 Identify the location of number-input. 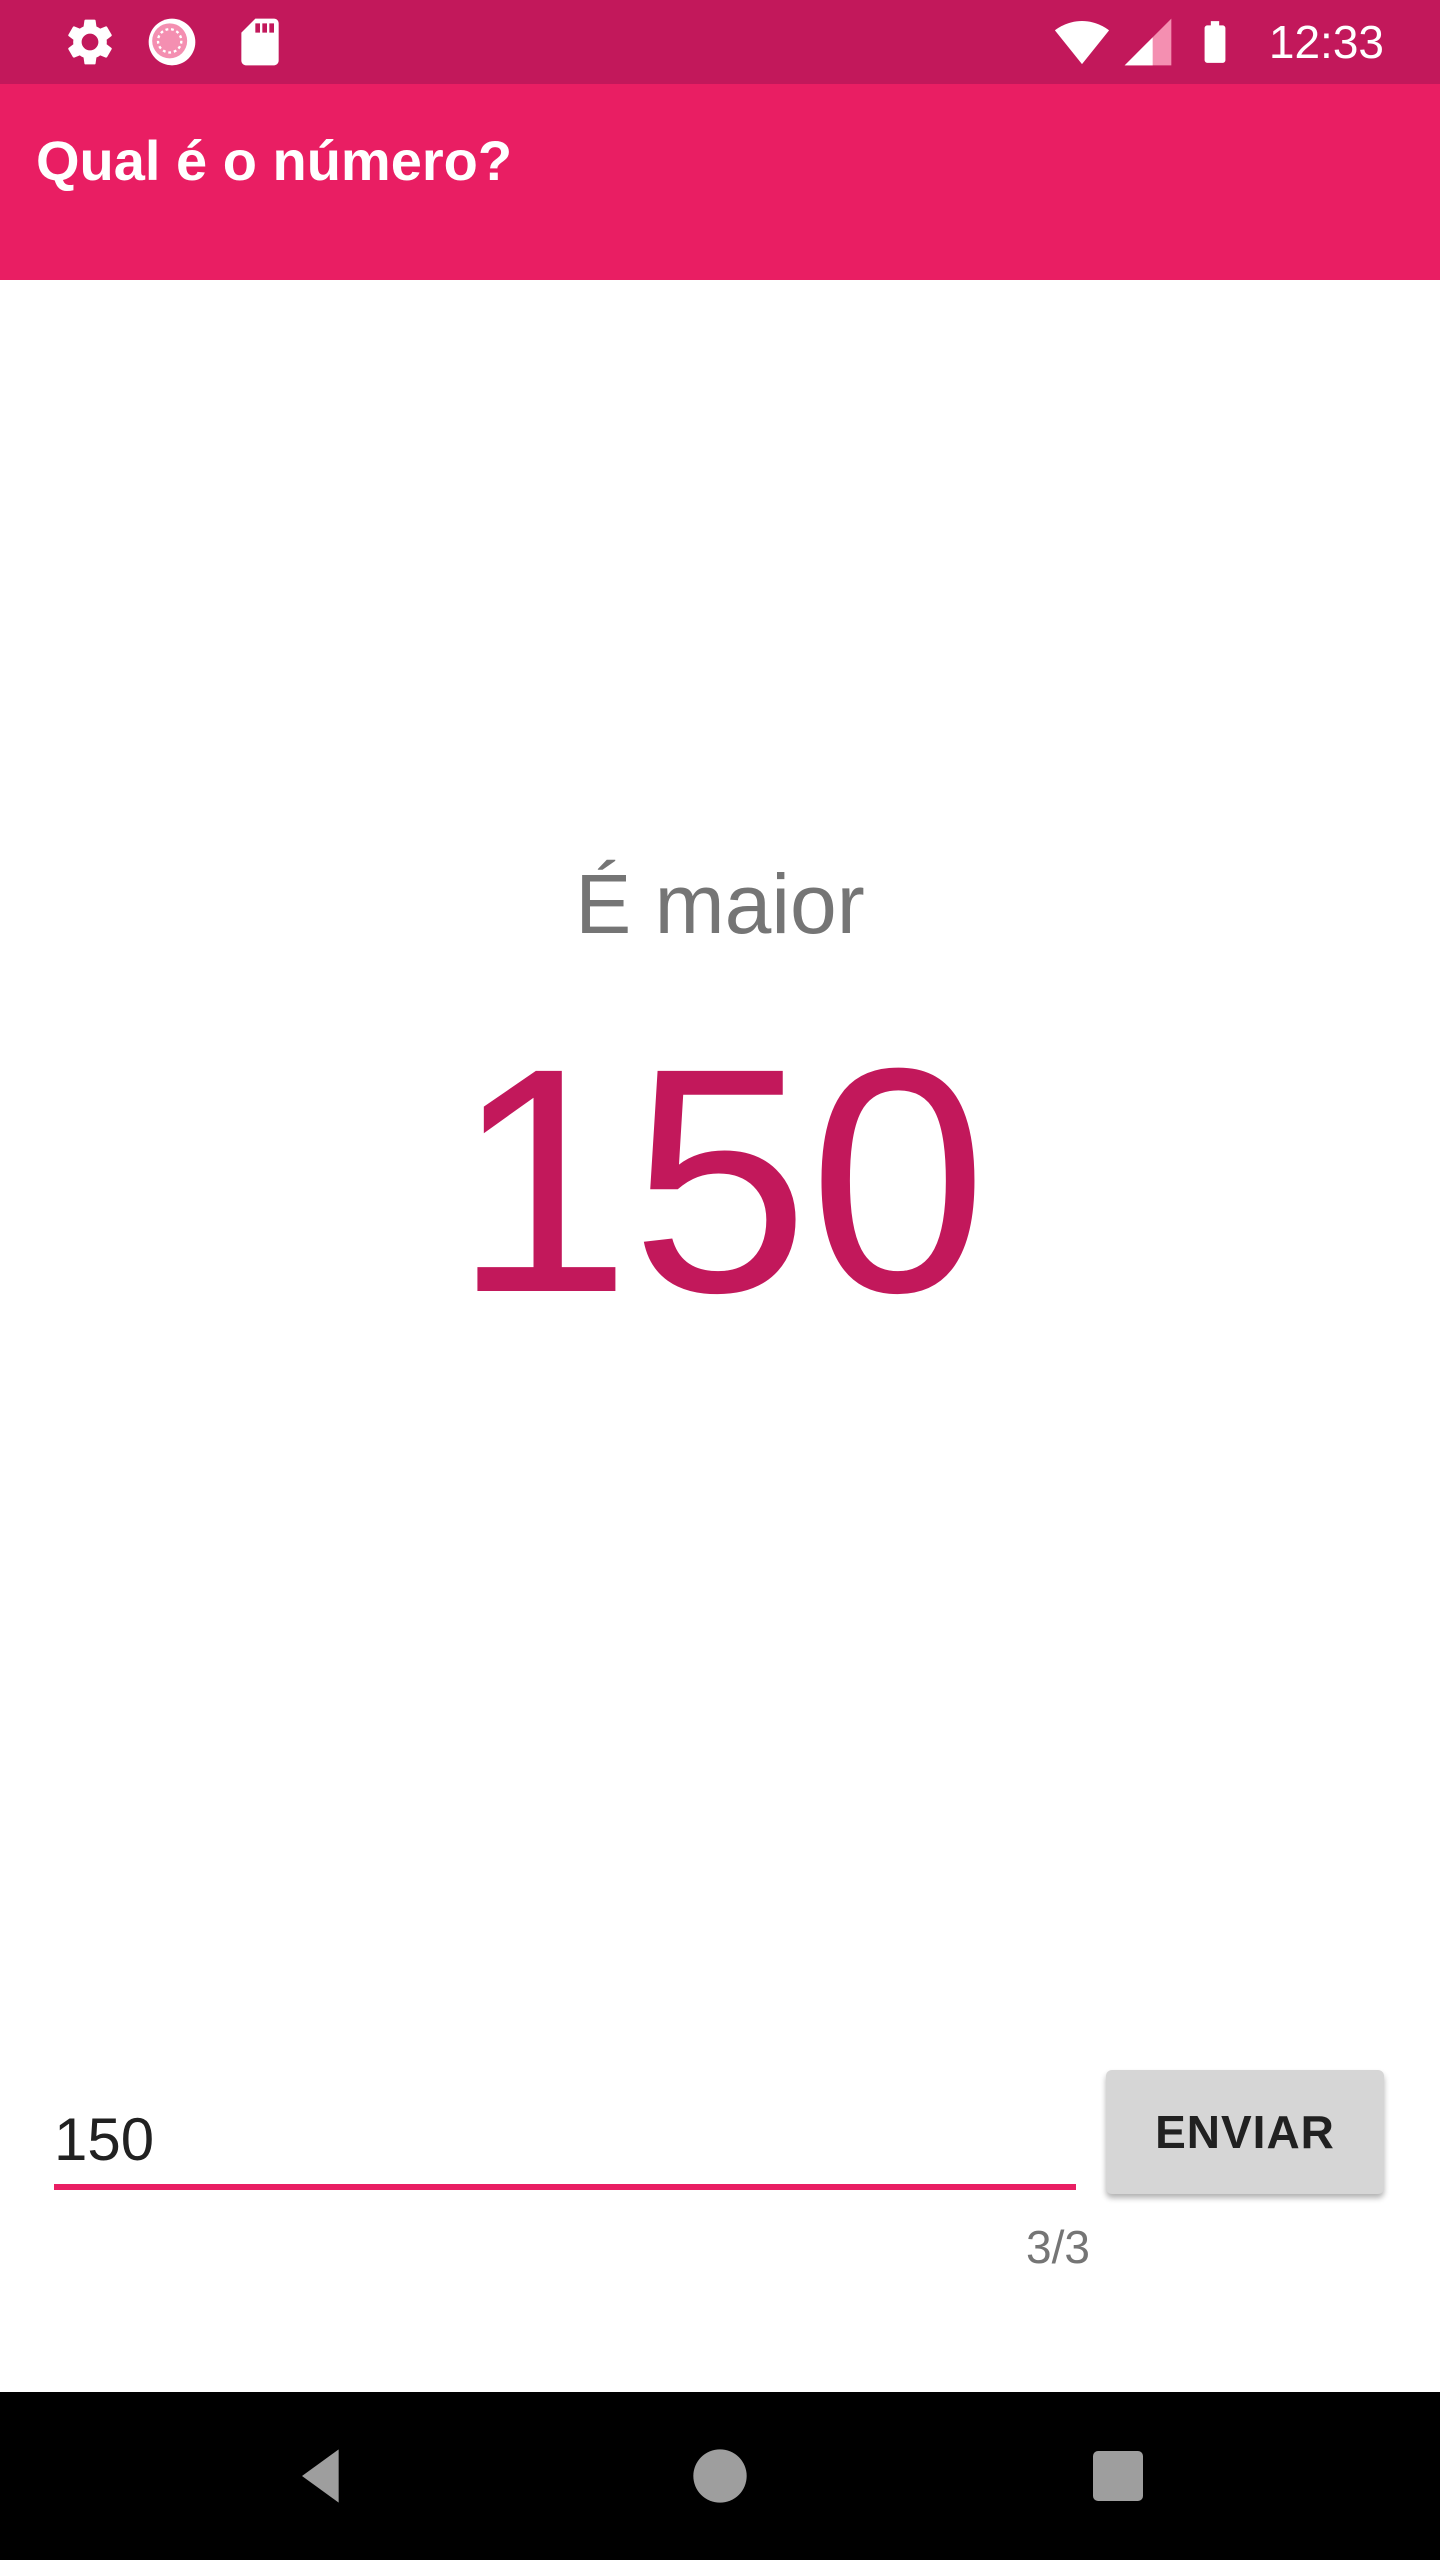
(565, 2139).